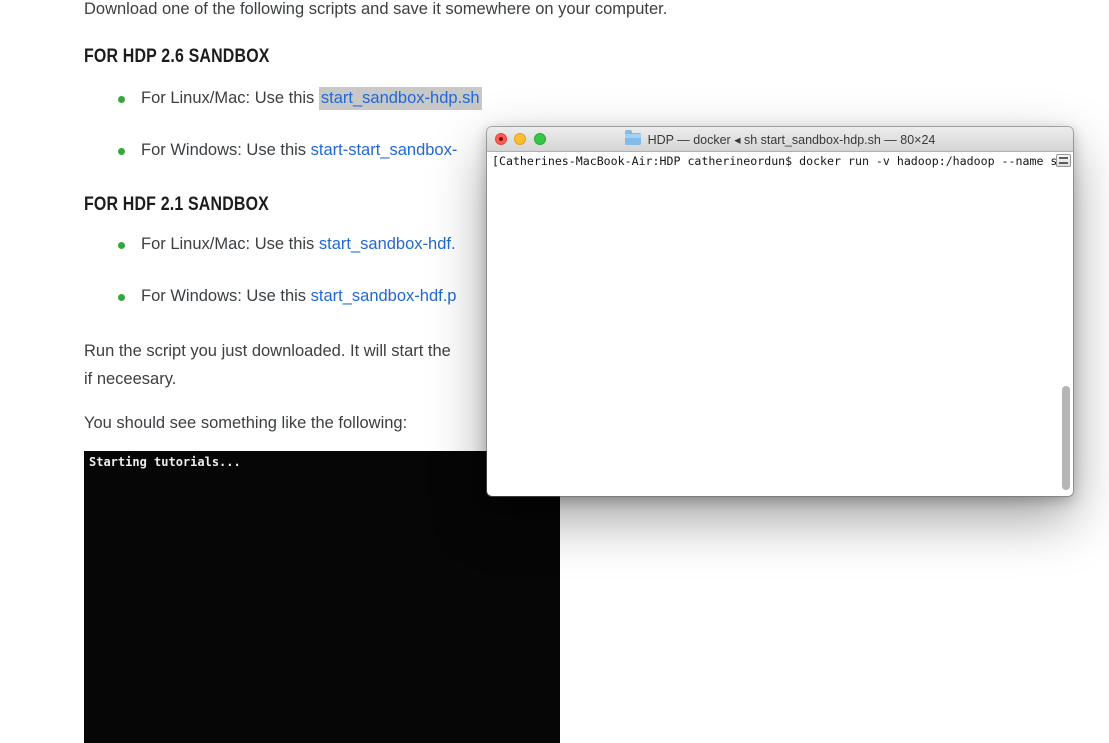 The image size is (1109, 743). I want to click on section-heading-hdp: FOR HDP 2.6 SANDBOX, so click(177, 56).